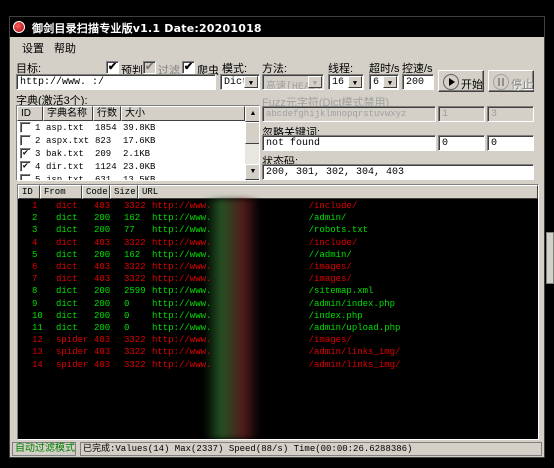 This screenshot has width=554, height=468. What do you see at coordinates (461, 114) in the screenshot?
I see `fuzz-min-input: 1` at bounding box center [461, 114].